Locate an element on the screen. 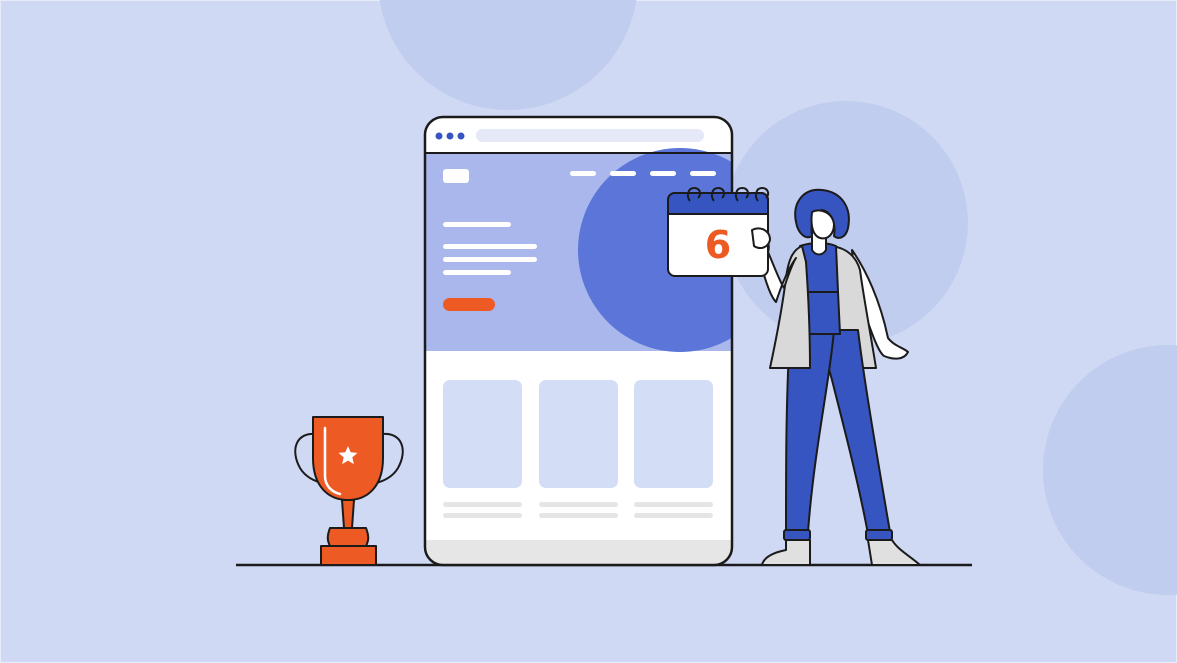  person-face is located at coordinates (822, 224).